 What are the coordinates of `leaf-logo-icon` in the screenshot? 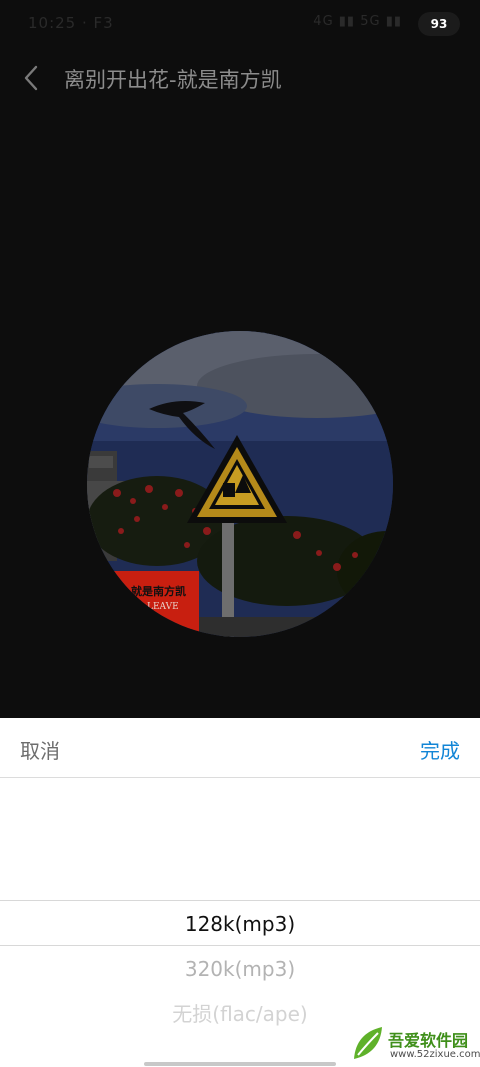 It's located at (368, 1043).